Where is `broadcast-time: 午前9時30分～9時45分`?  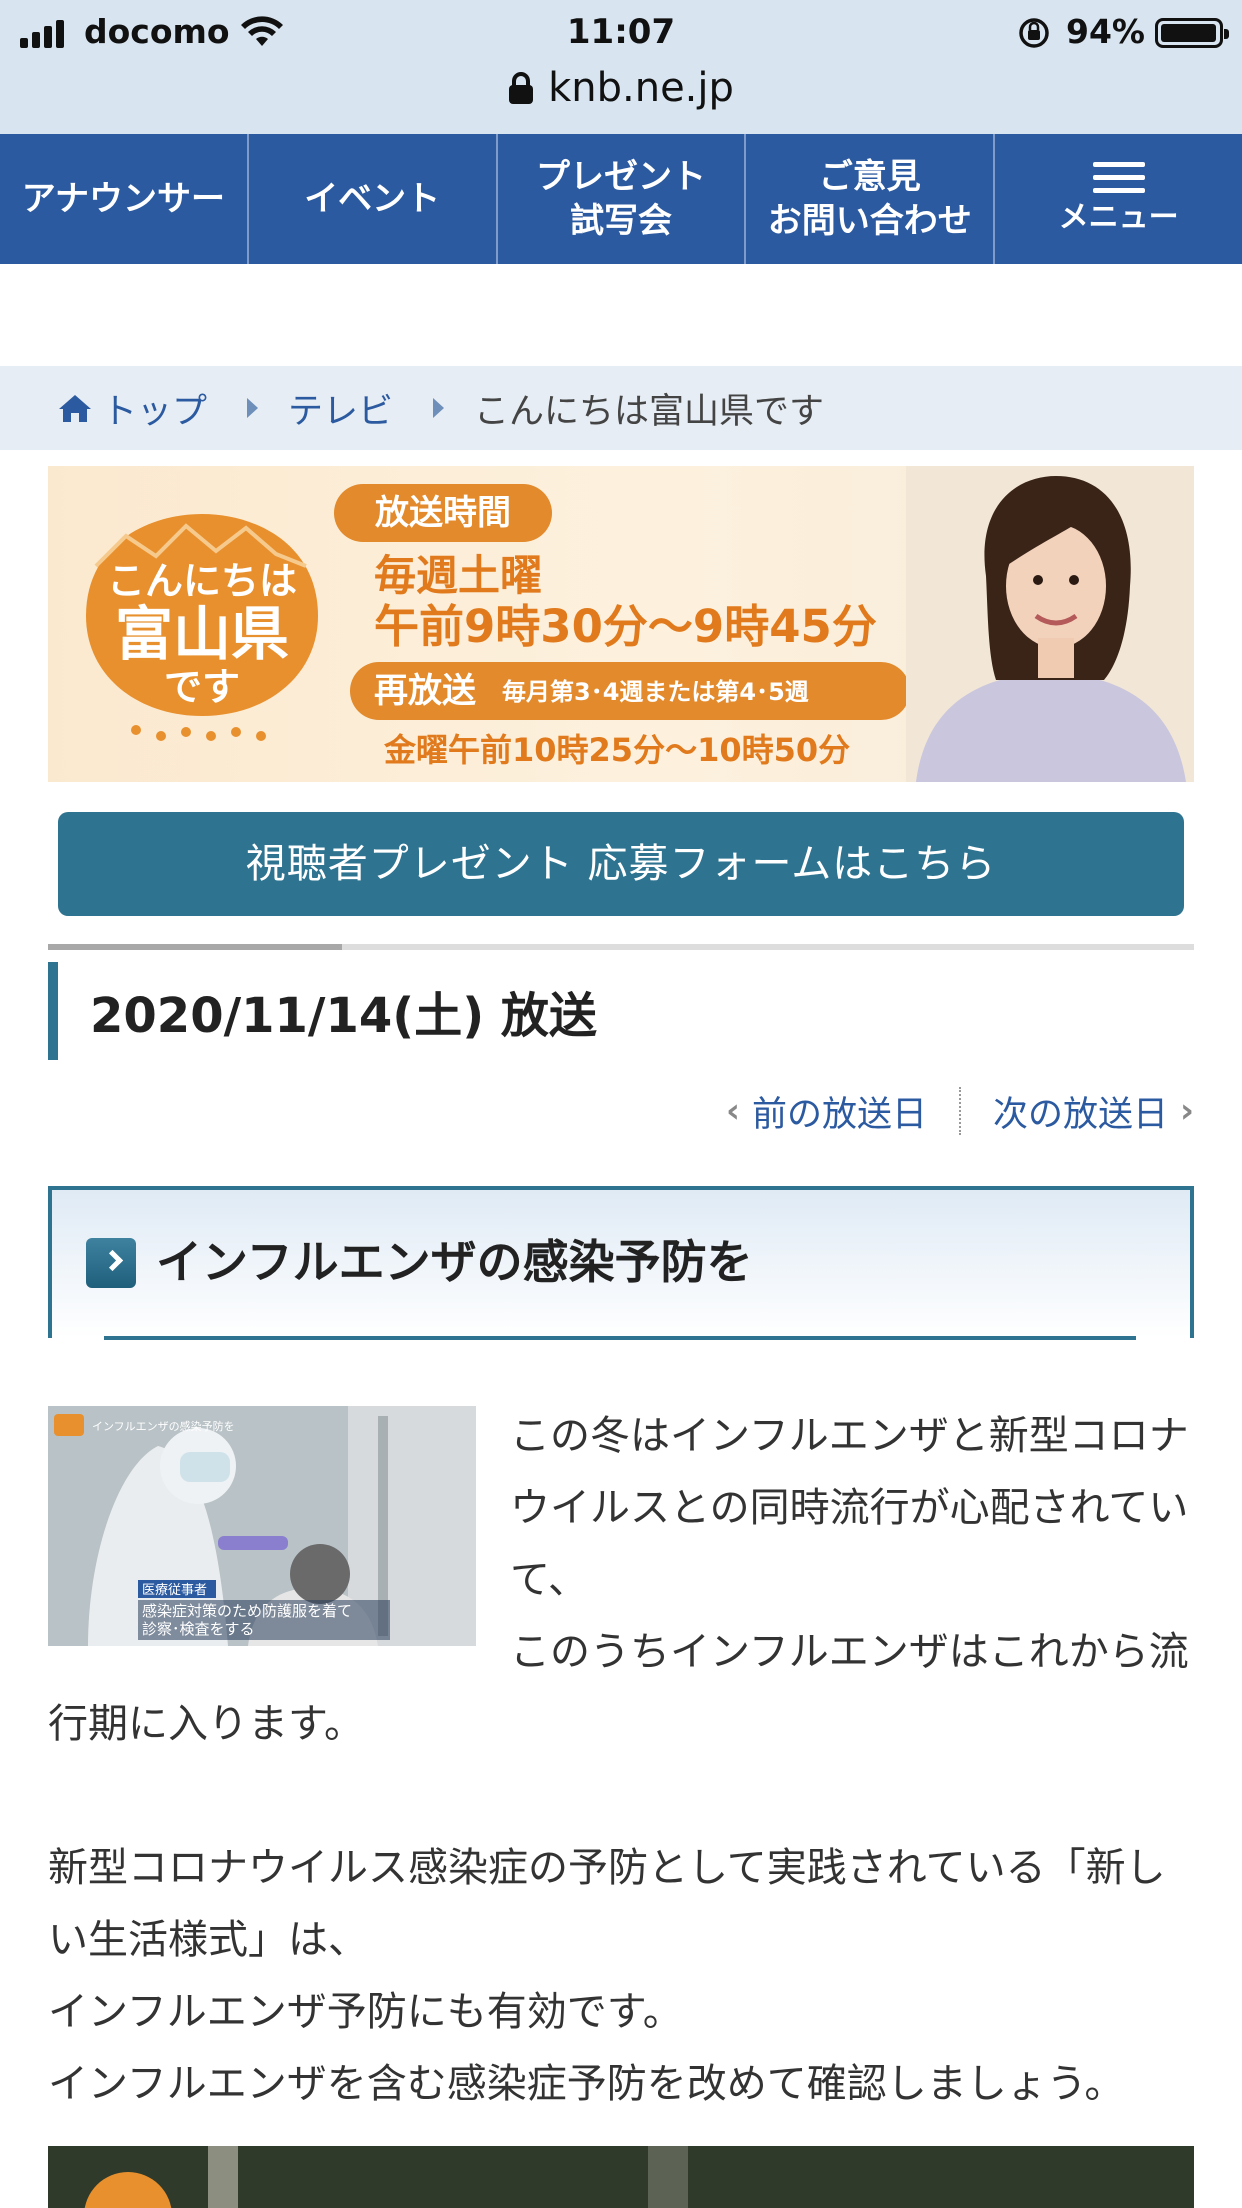
broadcast-time: 午前9時30分～9時45分 is located at coordinates (625, 626).